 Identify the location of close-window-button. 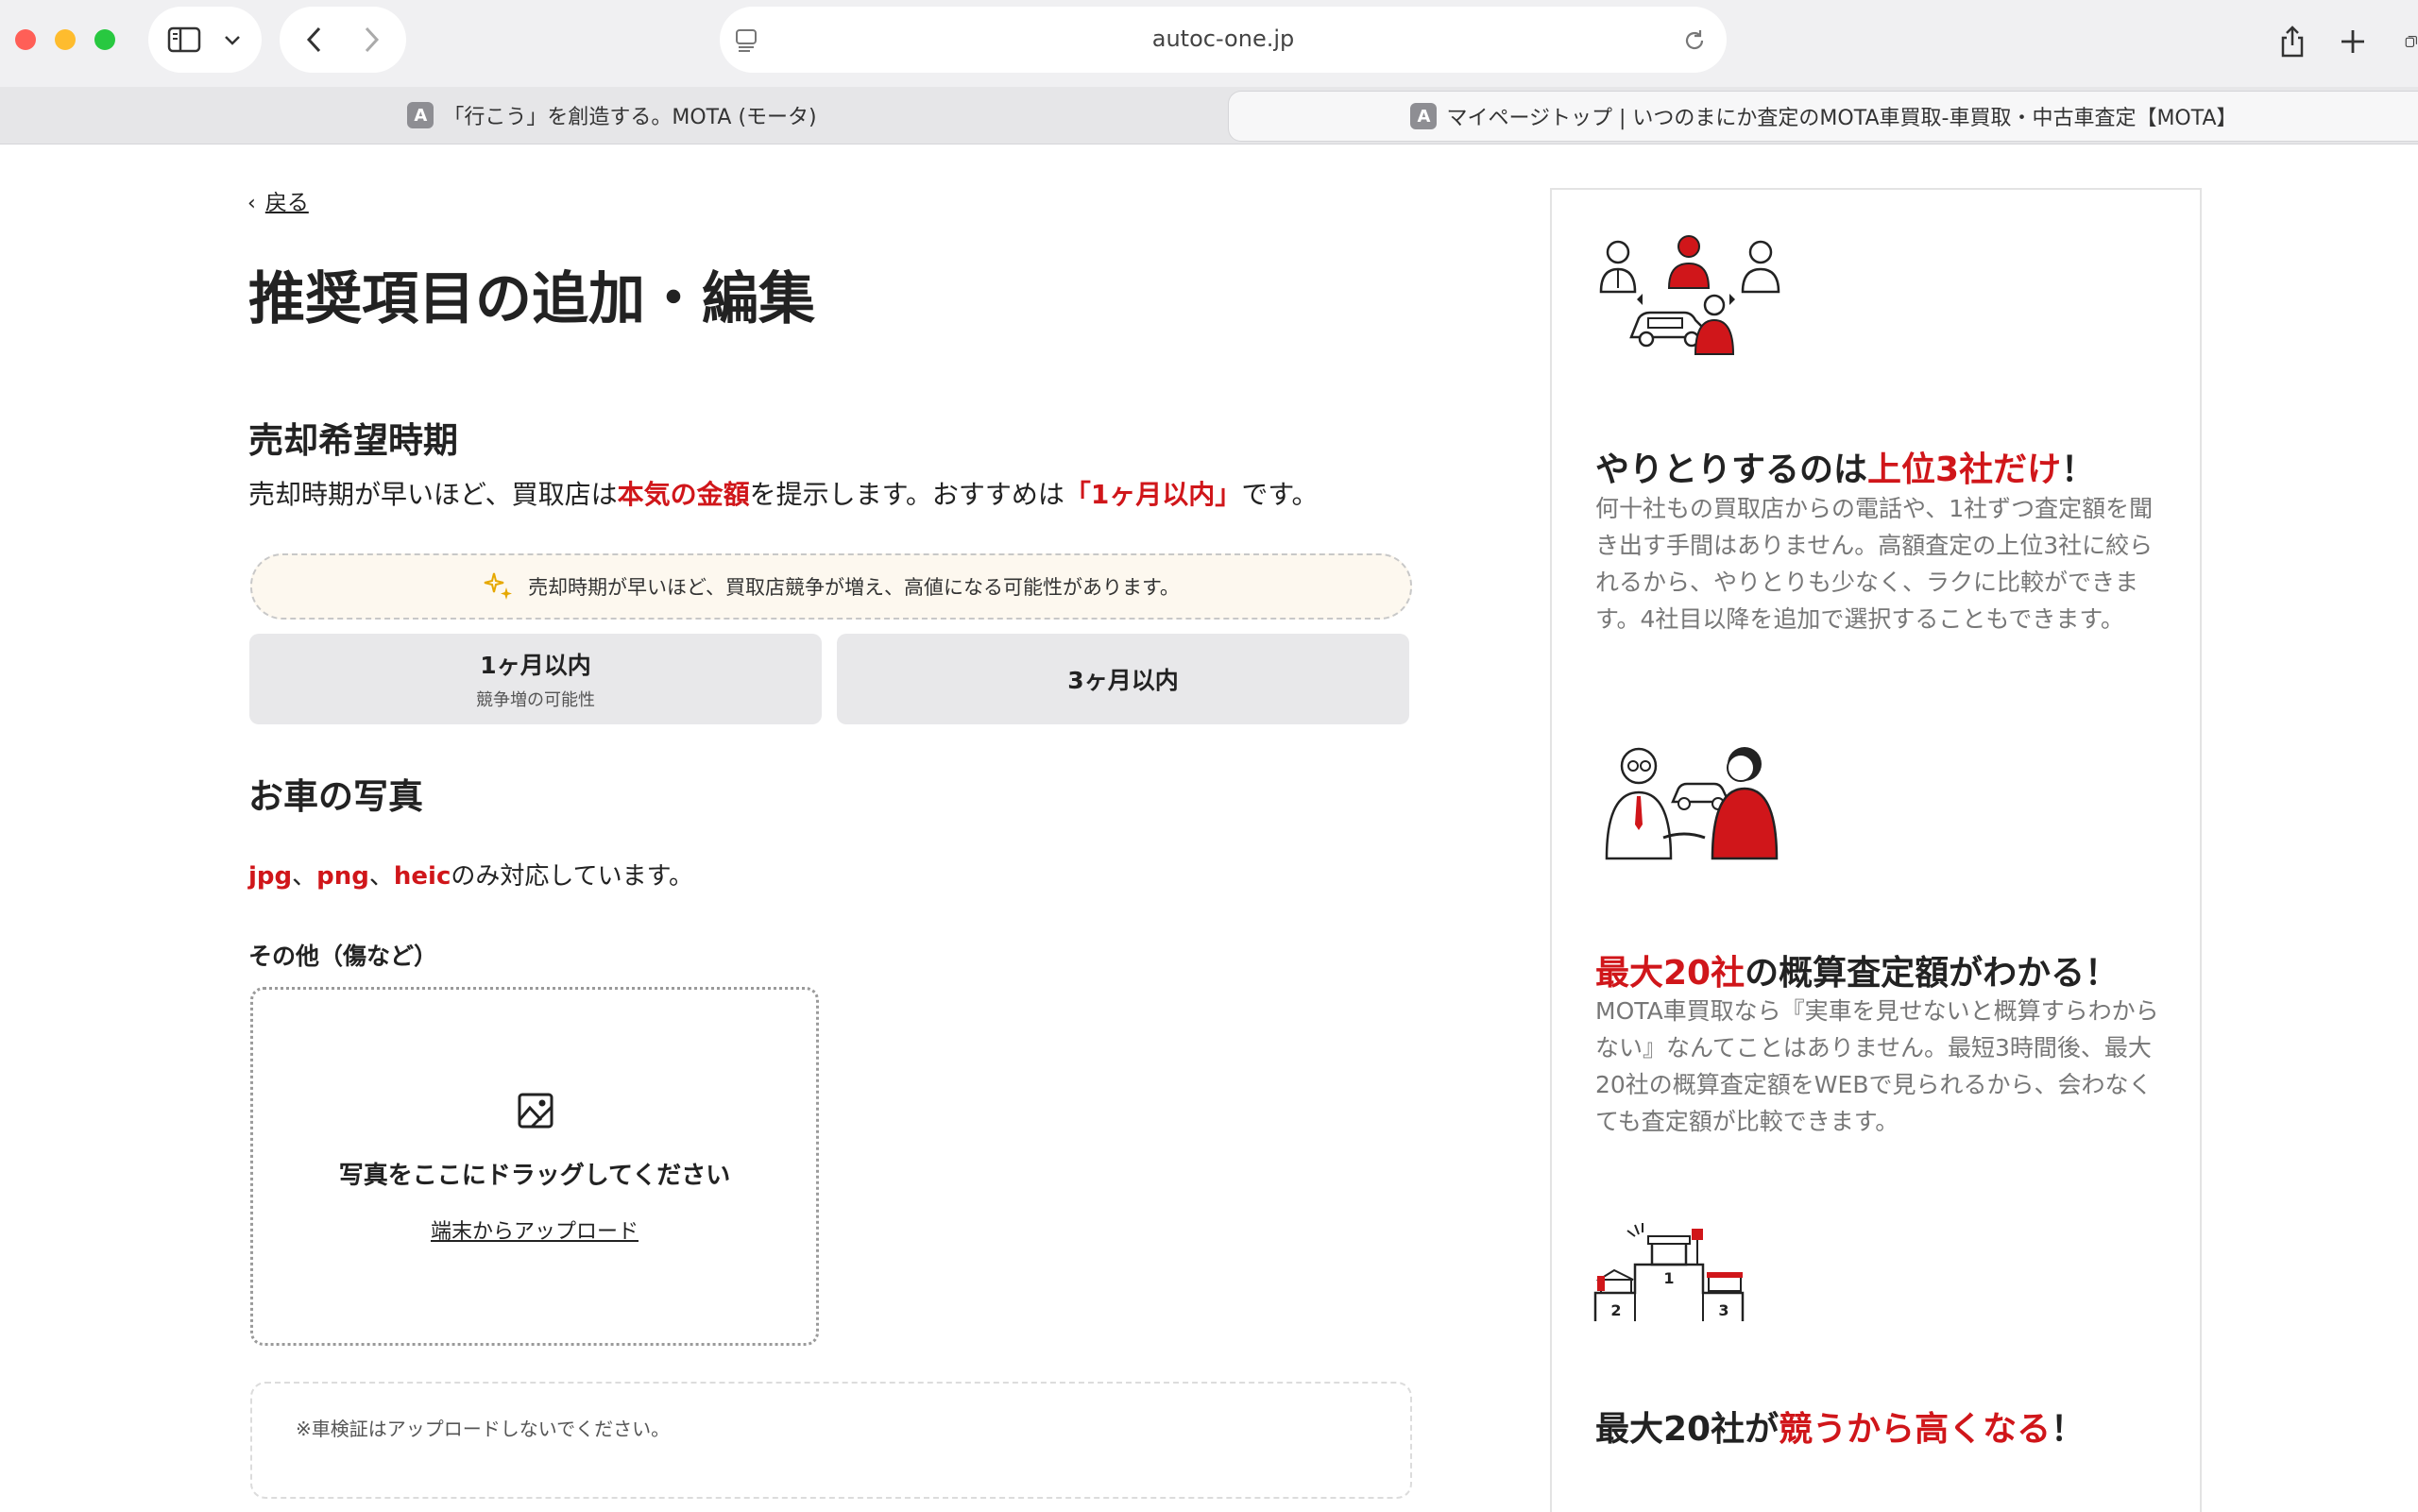
(25, 39).